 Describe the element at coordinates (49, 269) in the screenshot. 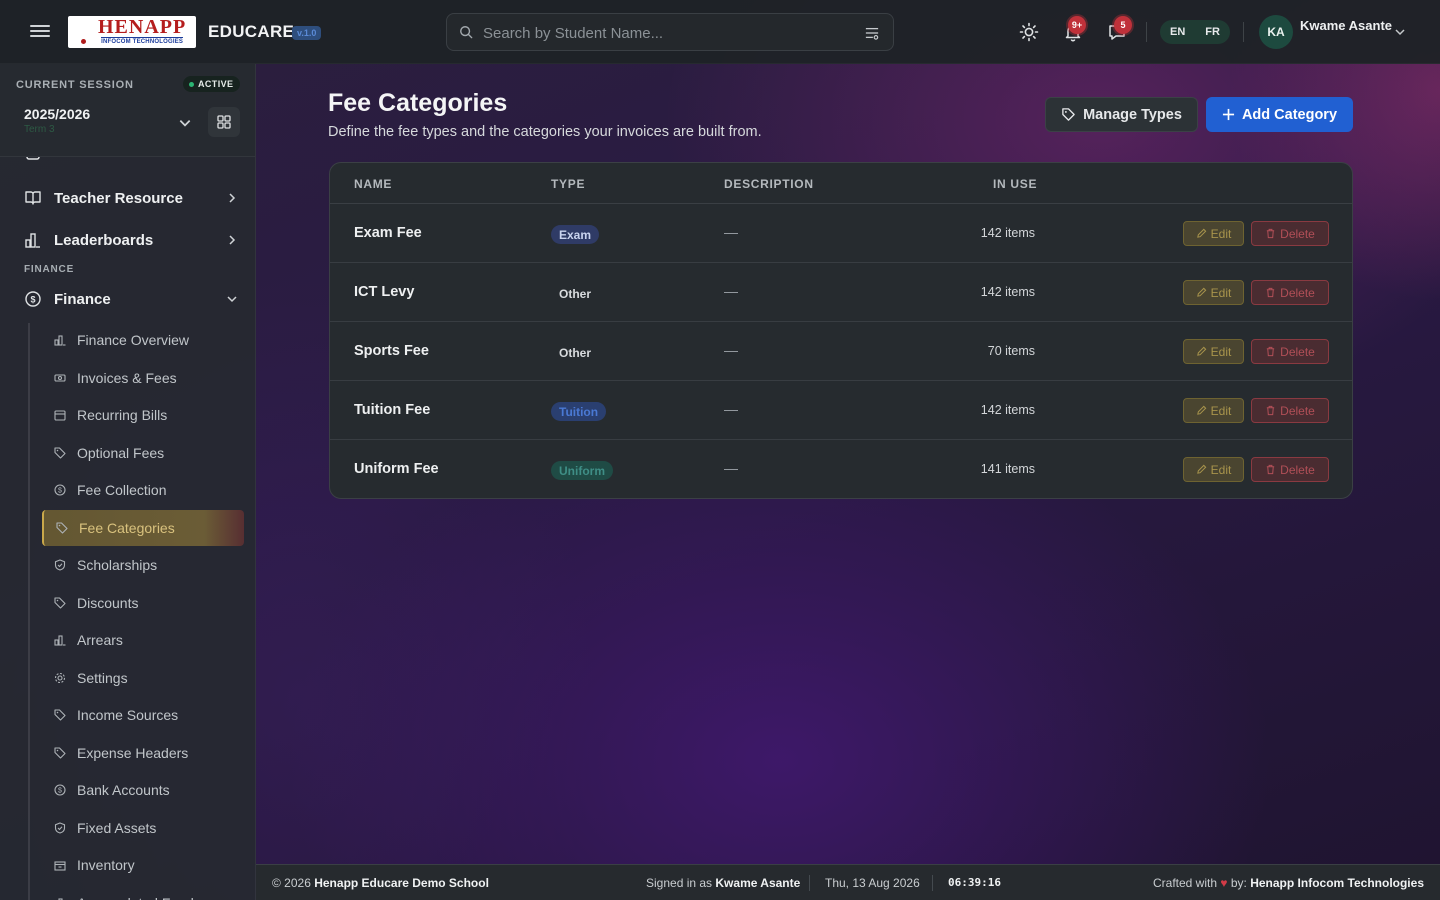

I see `section-label-finance: FINANCE` at that location.